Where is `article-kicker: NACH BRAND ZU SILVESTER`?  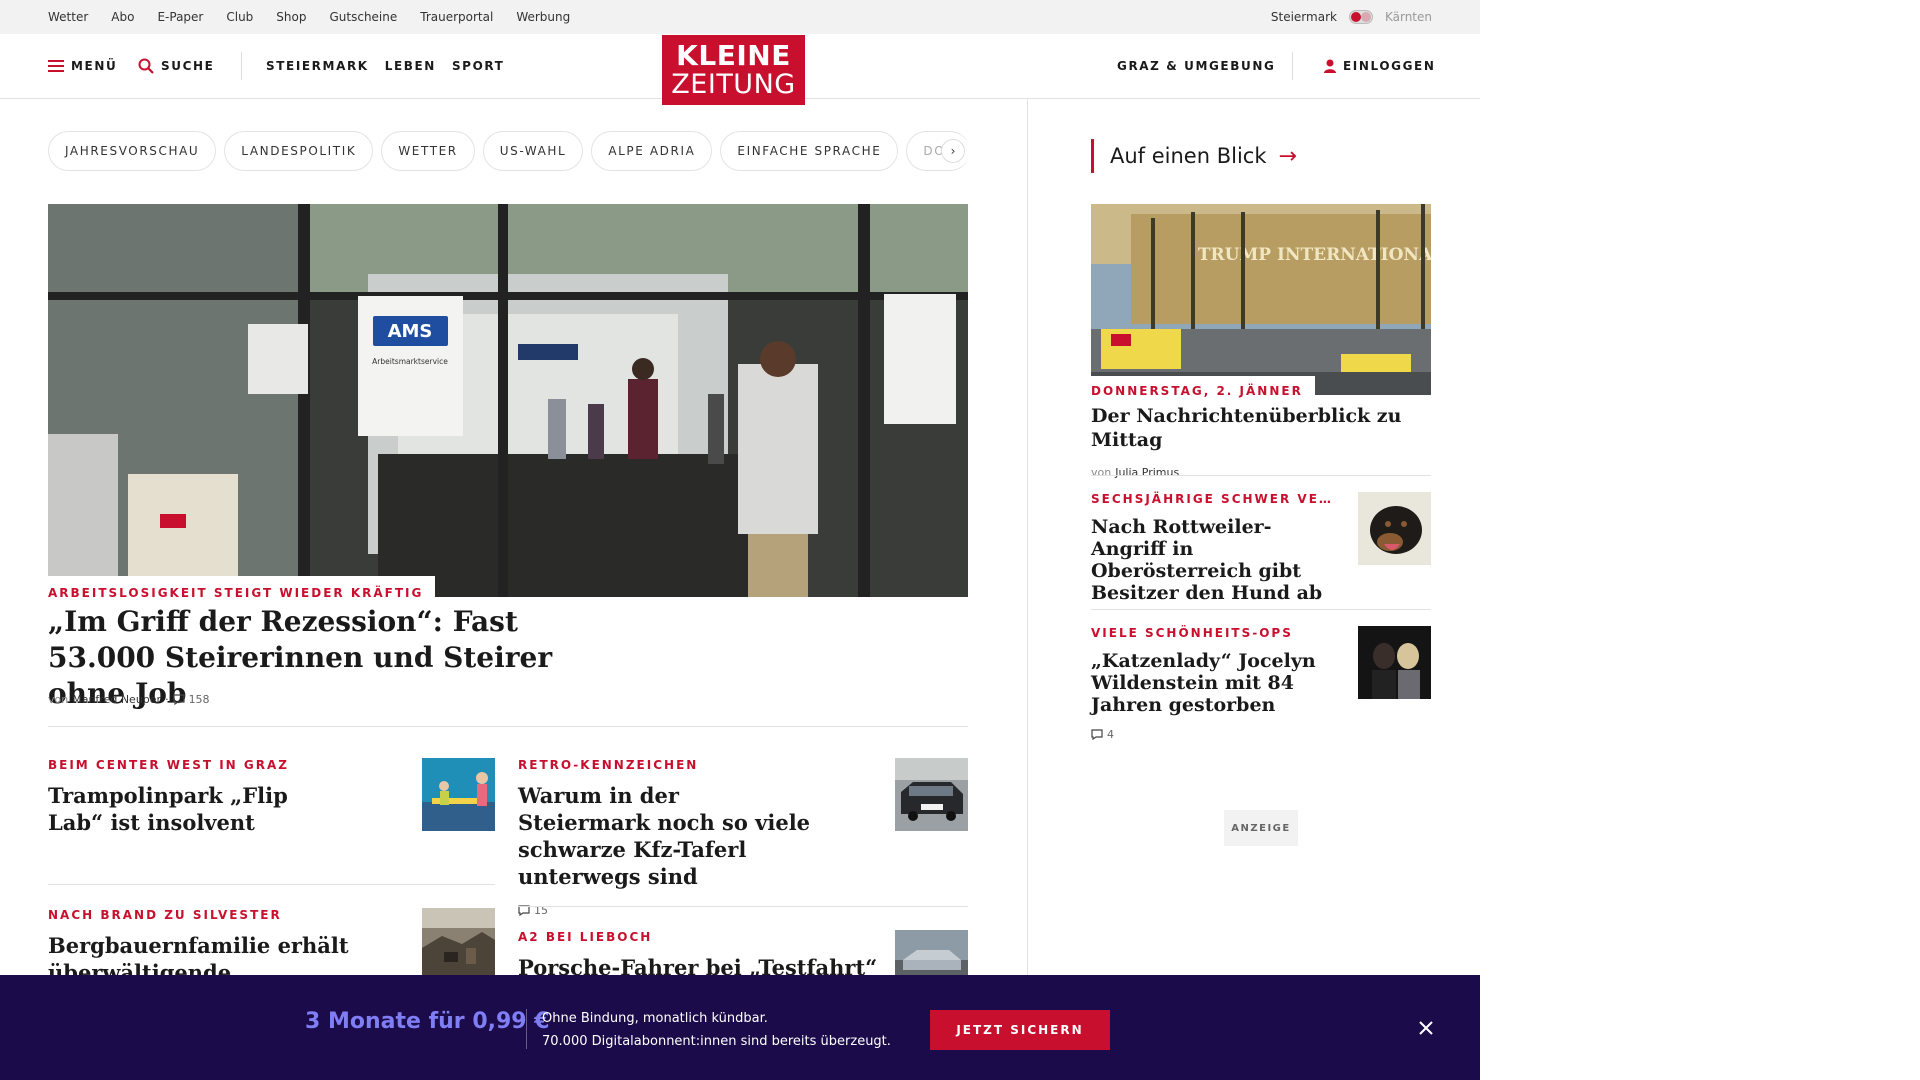
article-kicker: NACH BRAND ZU SILVESTER is located at coordinates (165, 915).